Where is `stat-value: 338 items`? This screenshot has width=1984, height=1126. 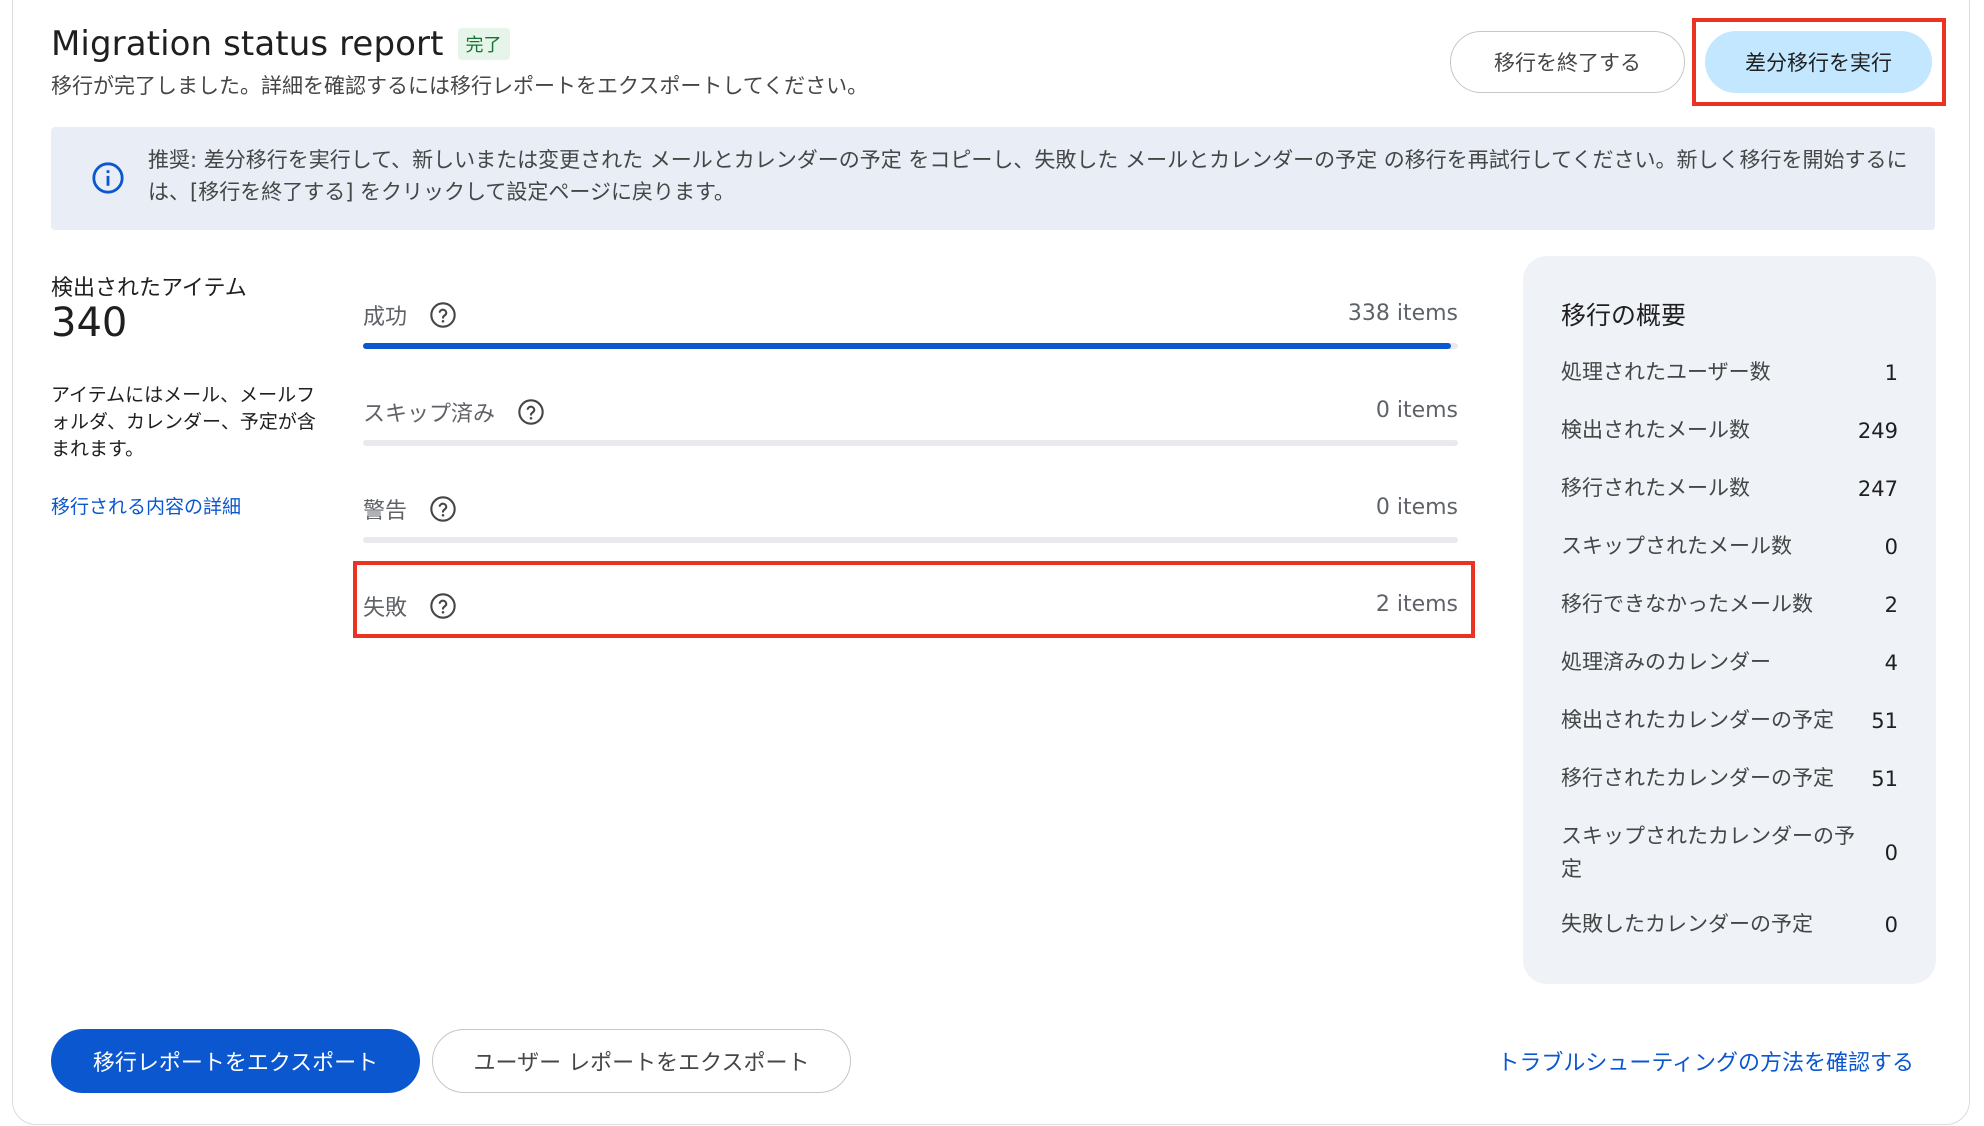
stat-value: 338 items is located at coordinates (1402, 313).